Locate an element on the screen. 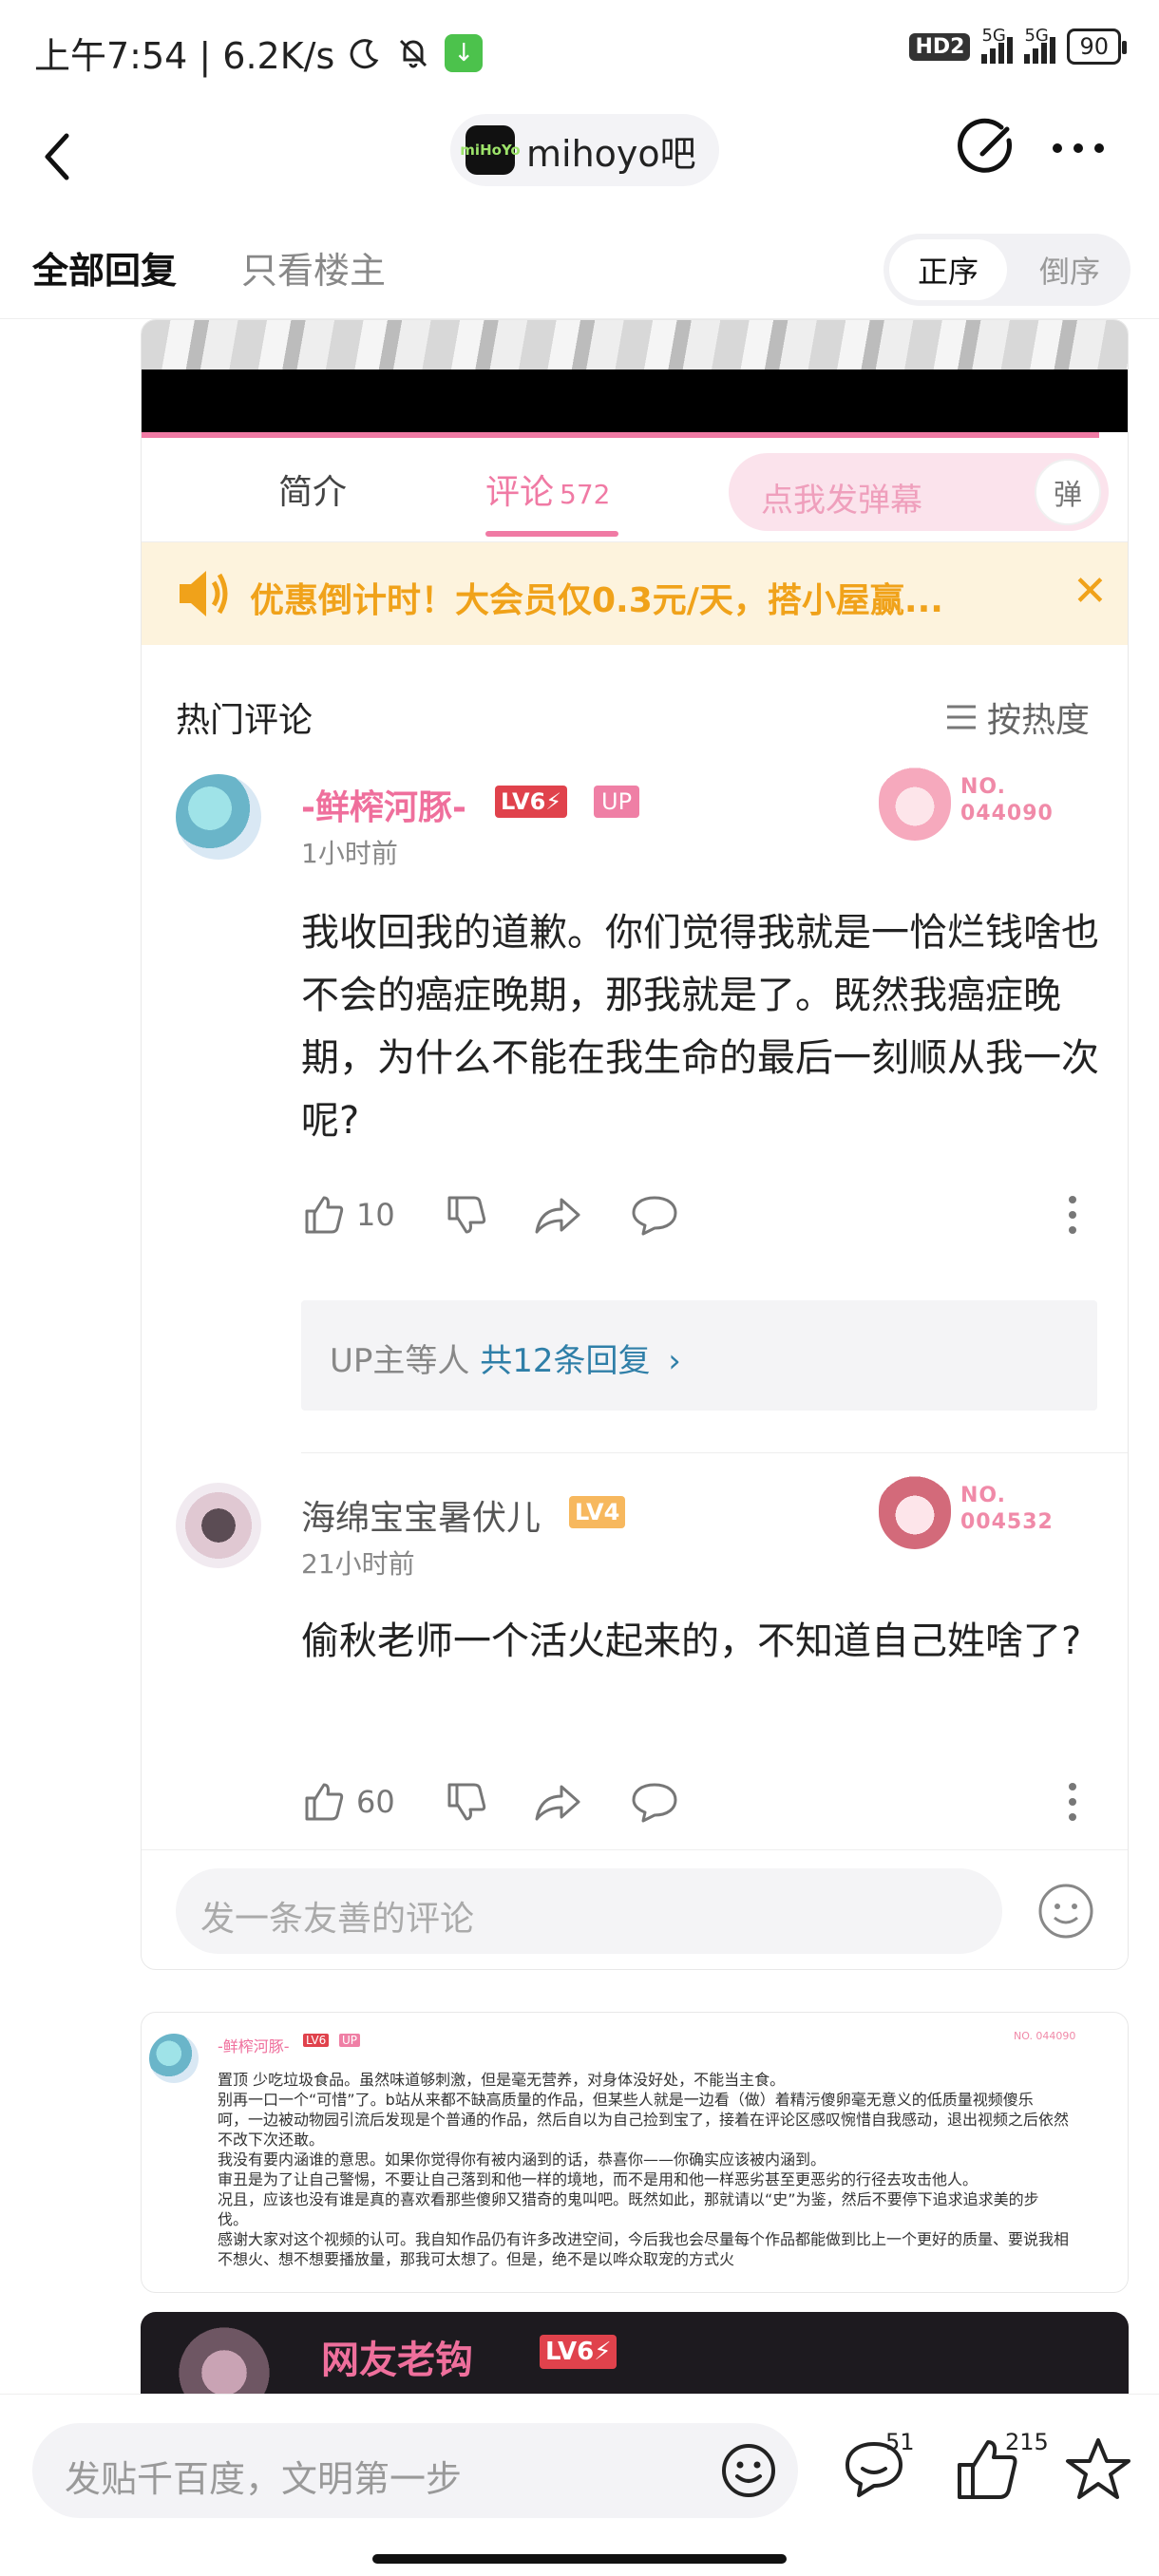 This screenshot has width=1159, height=2576. status-left: 上午7:54 | 6.2K/s ↓ is located at coordinates (259, 53).